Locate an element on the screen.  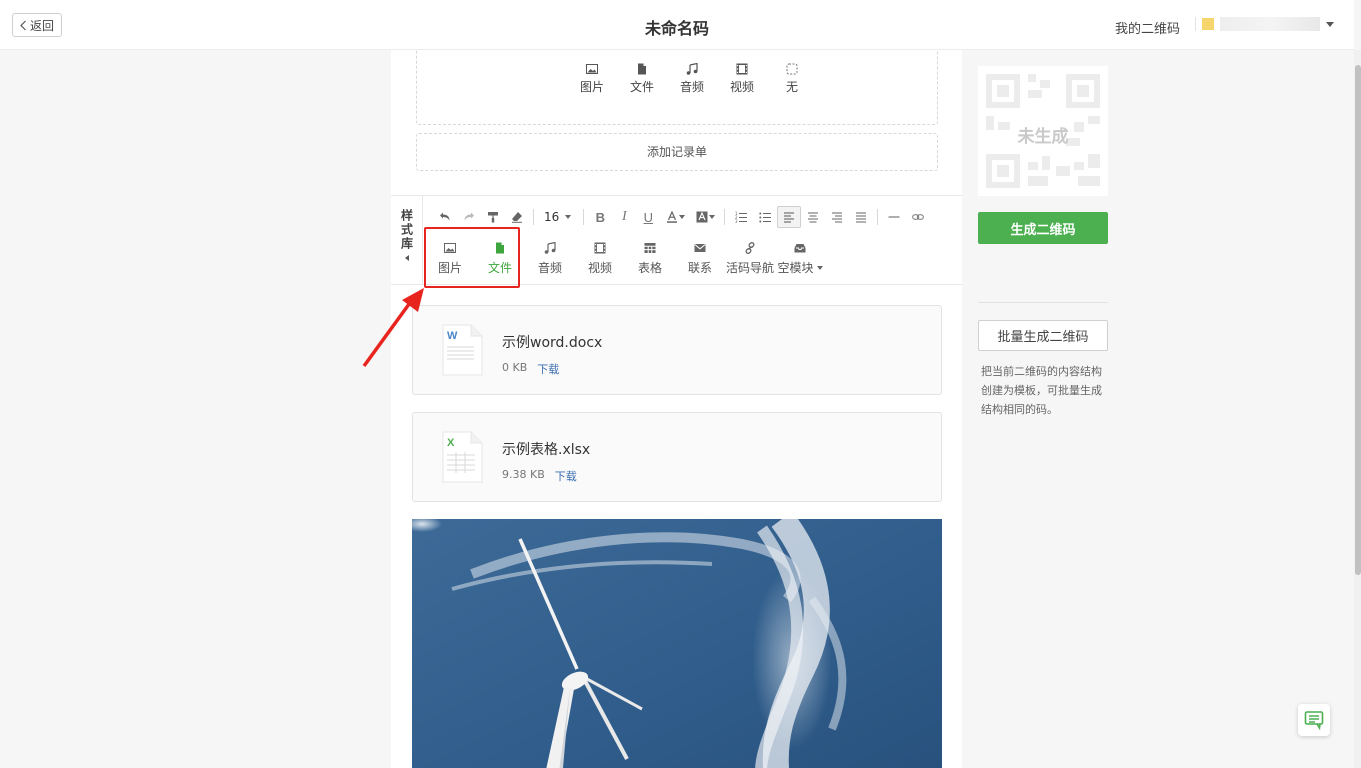
insert-label: 空模块 is located at coordinates (795, 268).